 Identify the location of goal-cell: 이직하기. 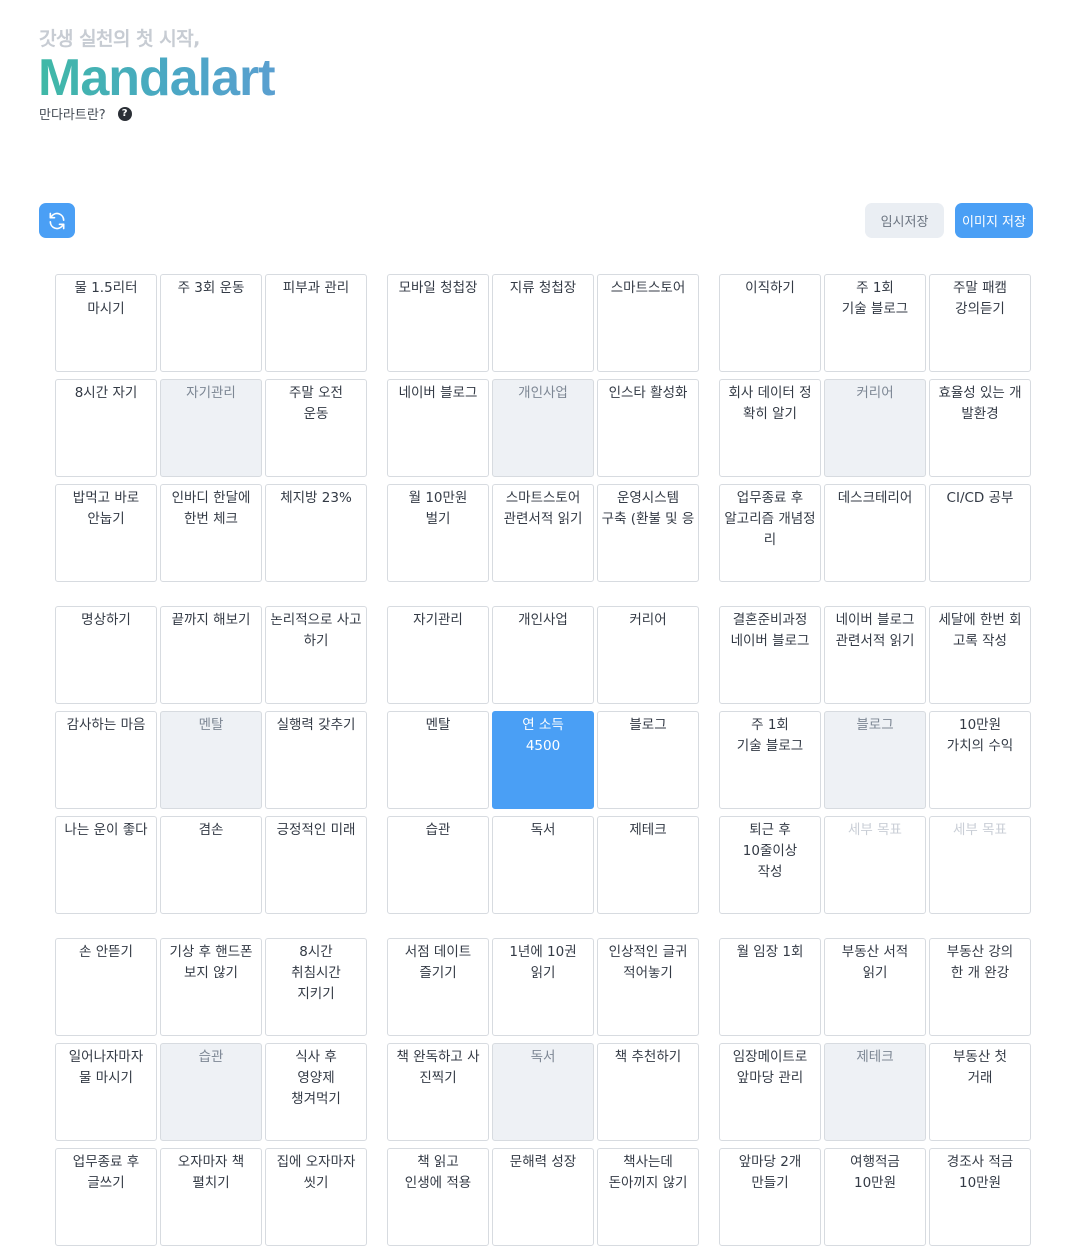
(770, 323).